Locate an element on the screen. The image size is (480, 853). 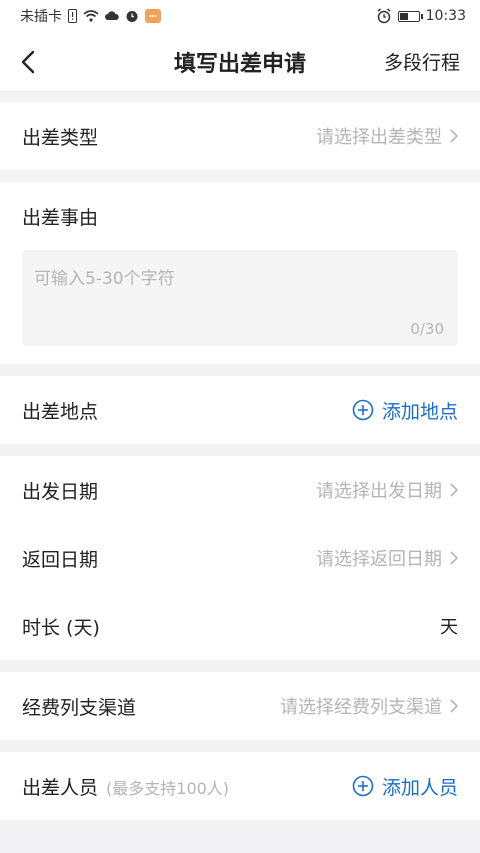
duration-row: 时长 (天) 天 is located at coordinates (240, 626).